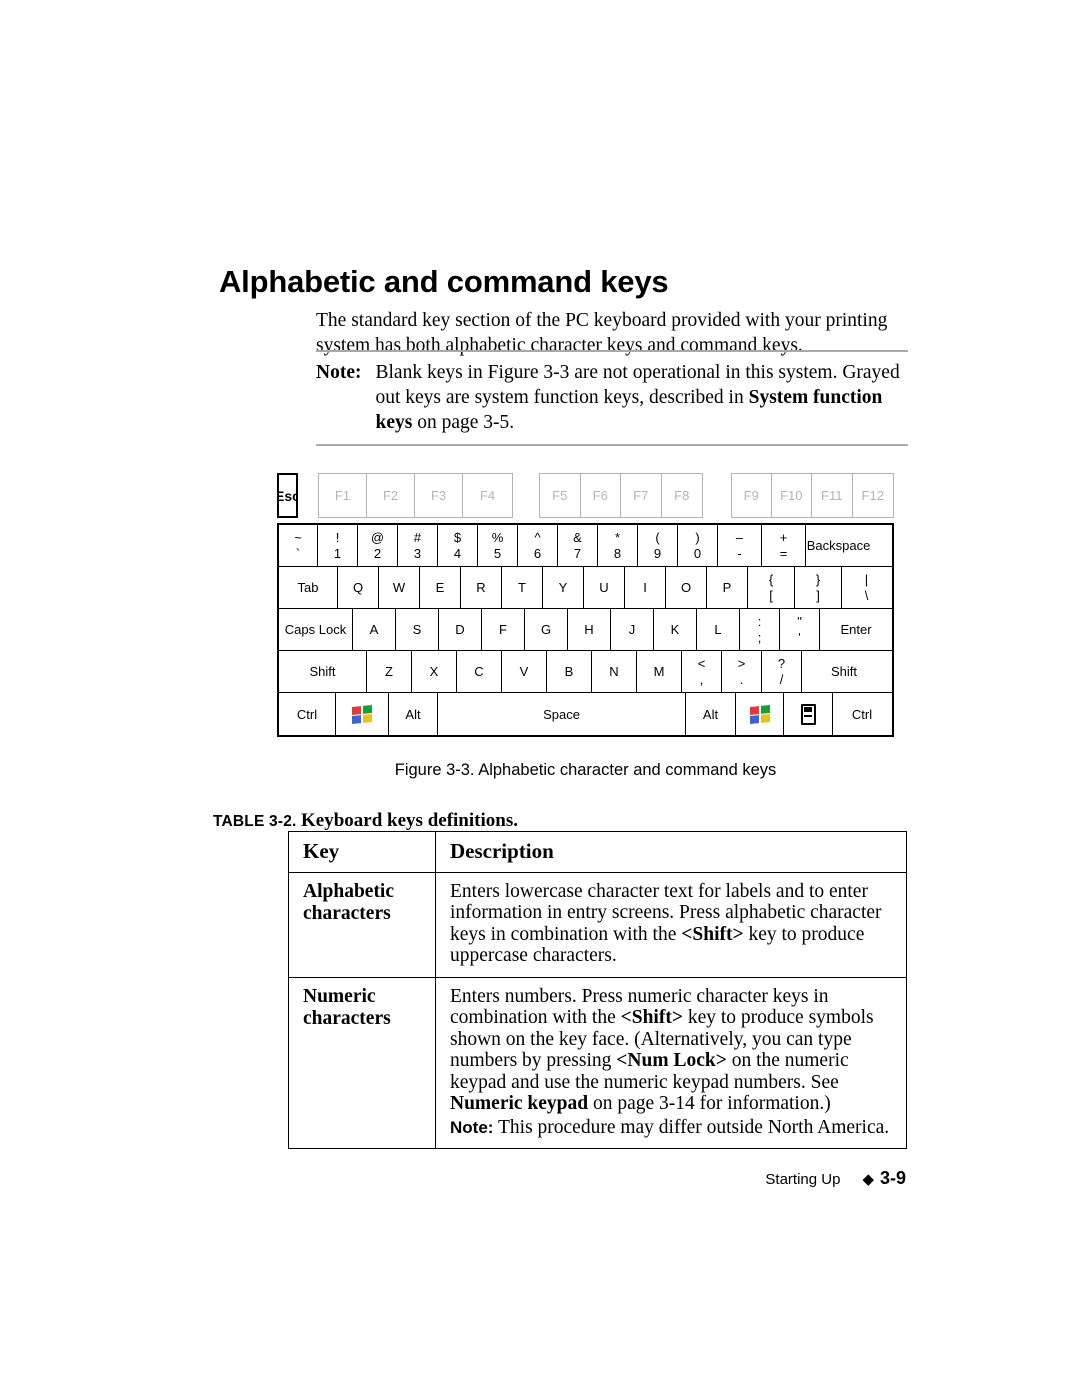 The height and width of the screenshot is (1397, 1080). I want to click on key-6: ^ 6, so click(538, 545).